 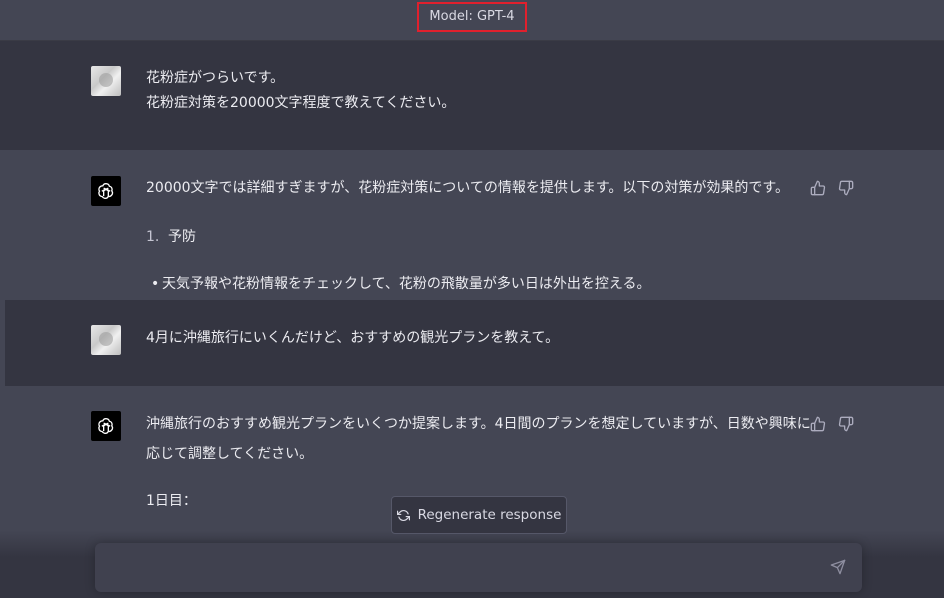 What do you see at coordinates (230, 454) in the screenshot?
I see `message-line: 応じて調整してください。` at bounding box center [230, 454].